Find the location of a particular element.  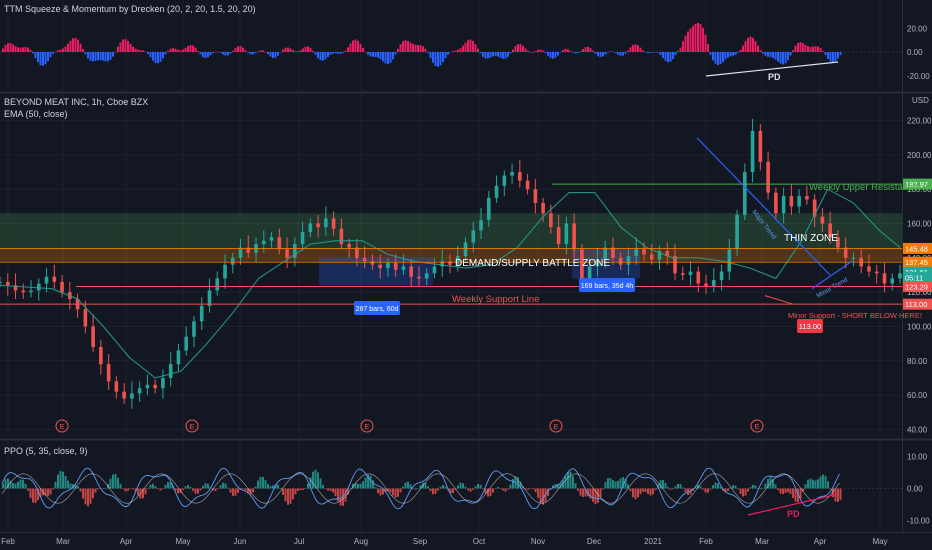

earnings-marker-label: E is located at coordinates (556, 427).